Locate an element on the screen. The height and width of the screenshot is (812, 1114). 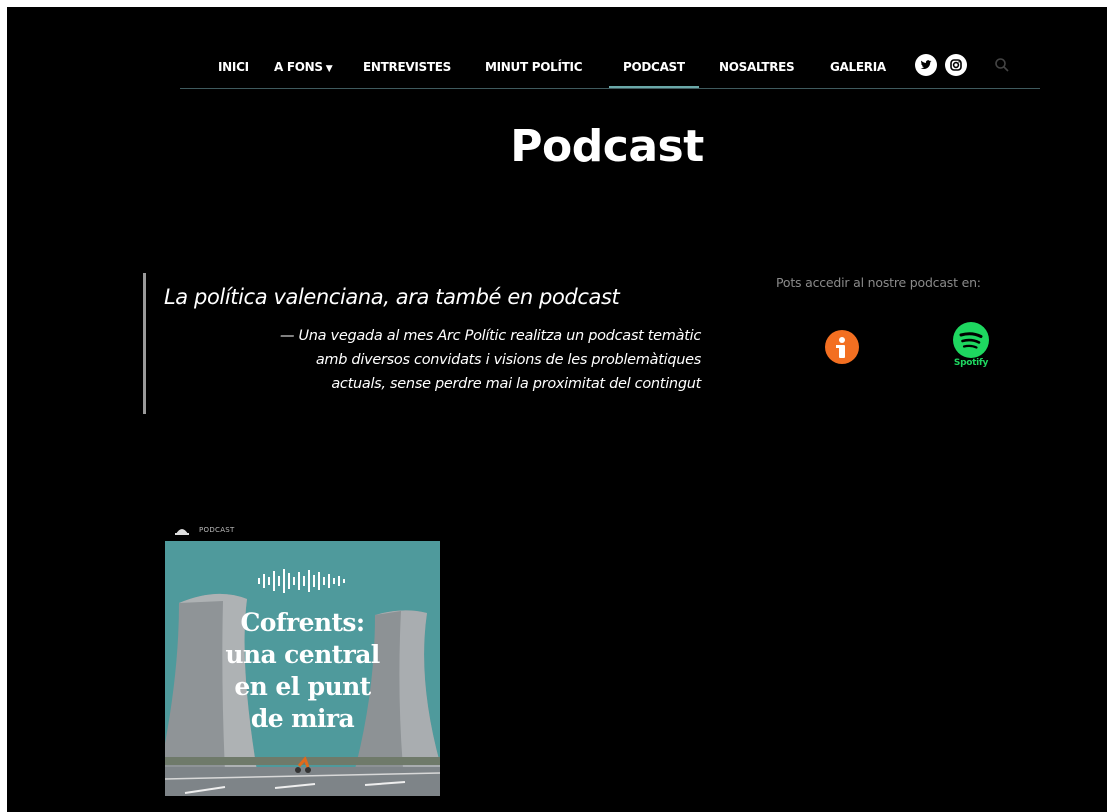
card-title-line: Cofrents: is located at coordinates (302, 622).